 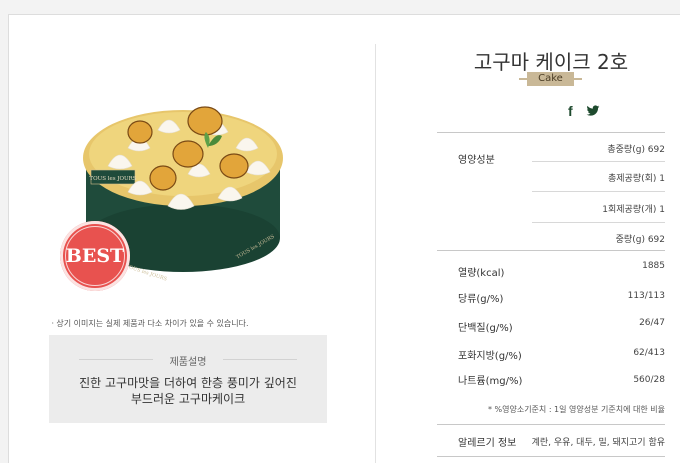 What do you see at coordinates (646, 296) in the screenshot?
I see `nutrient-value: 113/113` at bounding box center [646, 296].